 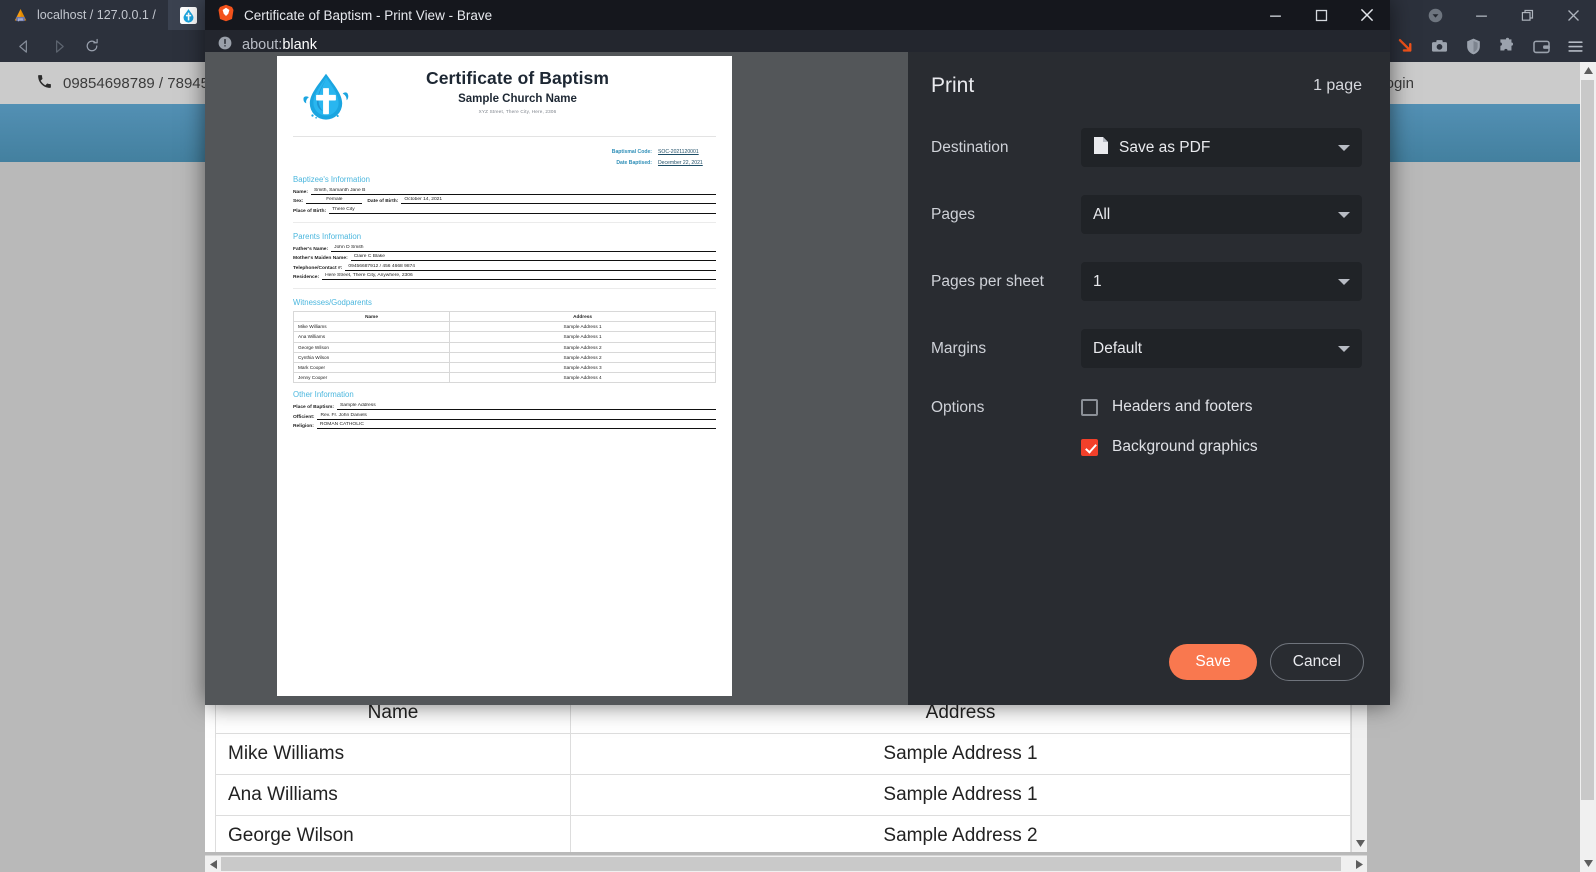 I want to click on pages-per-sheet-select: 1, so click(x=1221, y=281).